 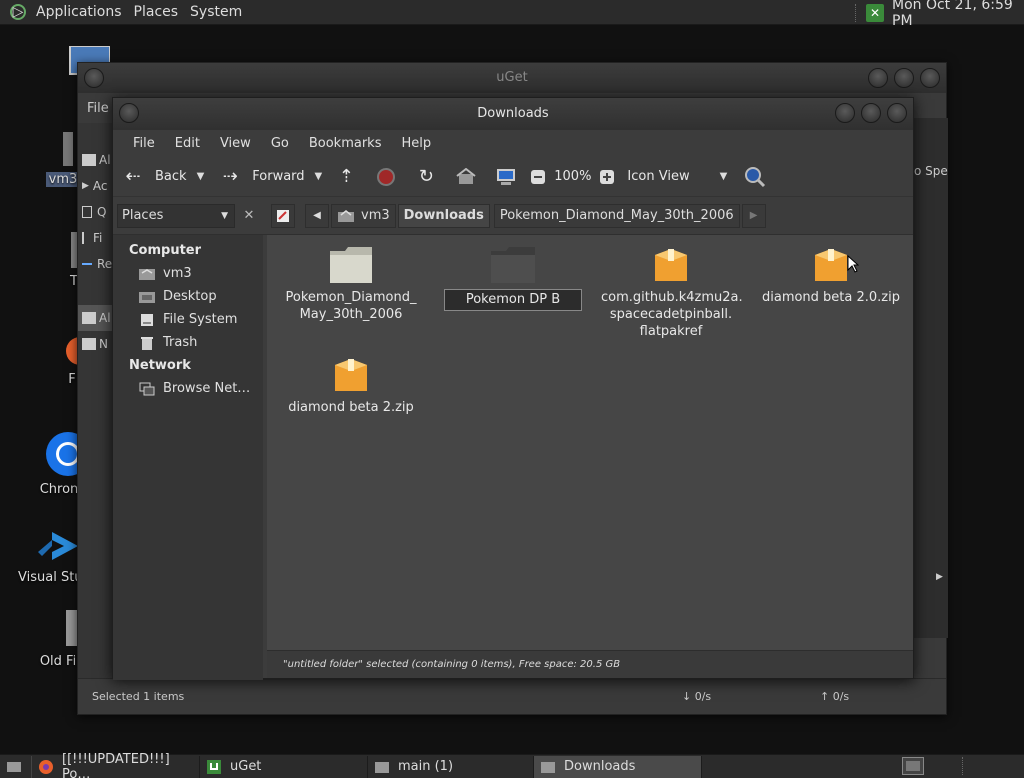 What do you see at coordinates (426, 177) in the screenshot?
I see `reload-icon: ↻` at bounding box center [426, 177].